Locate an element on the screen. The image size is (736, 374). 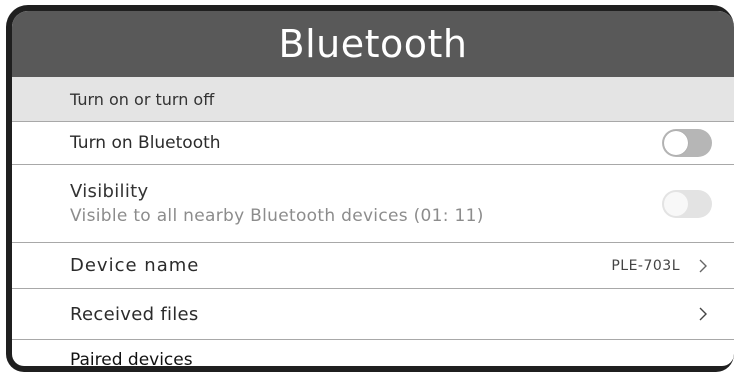
device-name-value-group: PLE-703L is located at coordinates (661, 266).